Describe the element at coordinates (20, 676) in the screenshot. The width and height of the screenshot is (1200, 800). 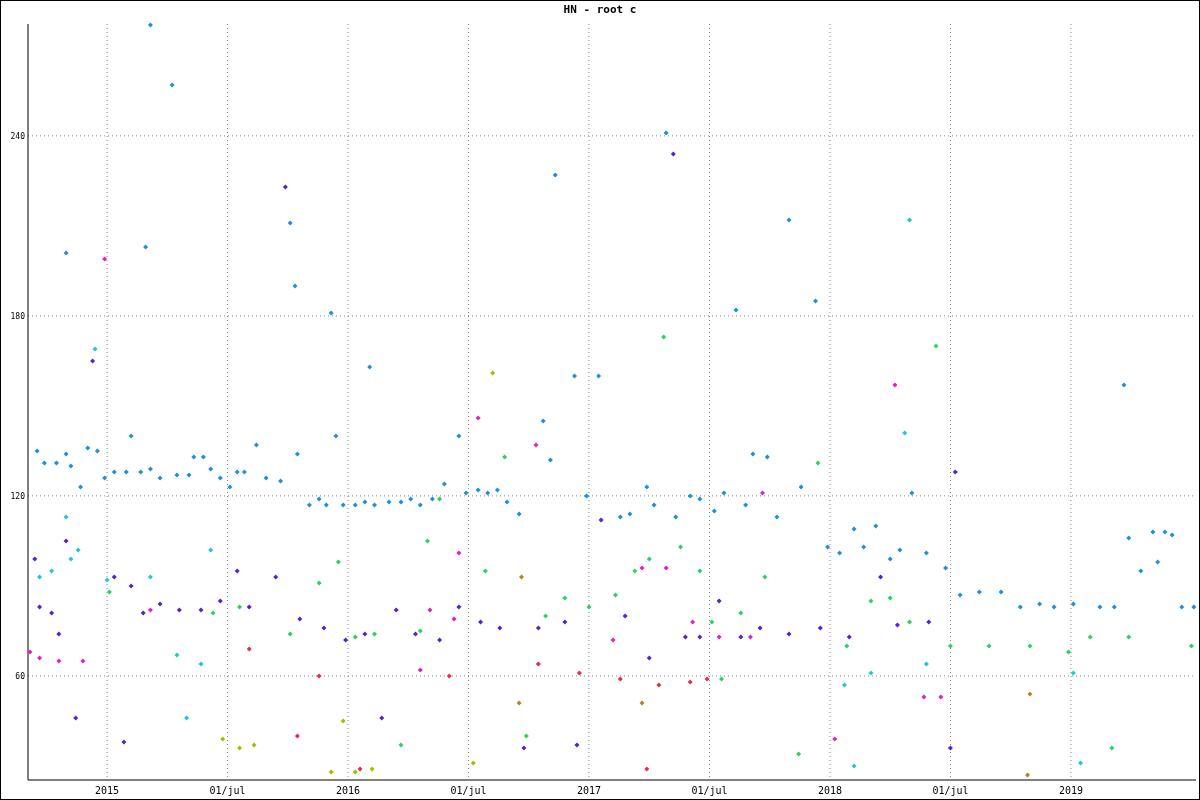
I see `y-tick-label: 60` at that location.